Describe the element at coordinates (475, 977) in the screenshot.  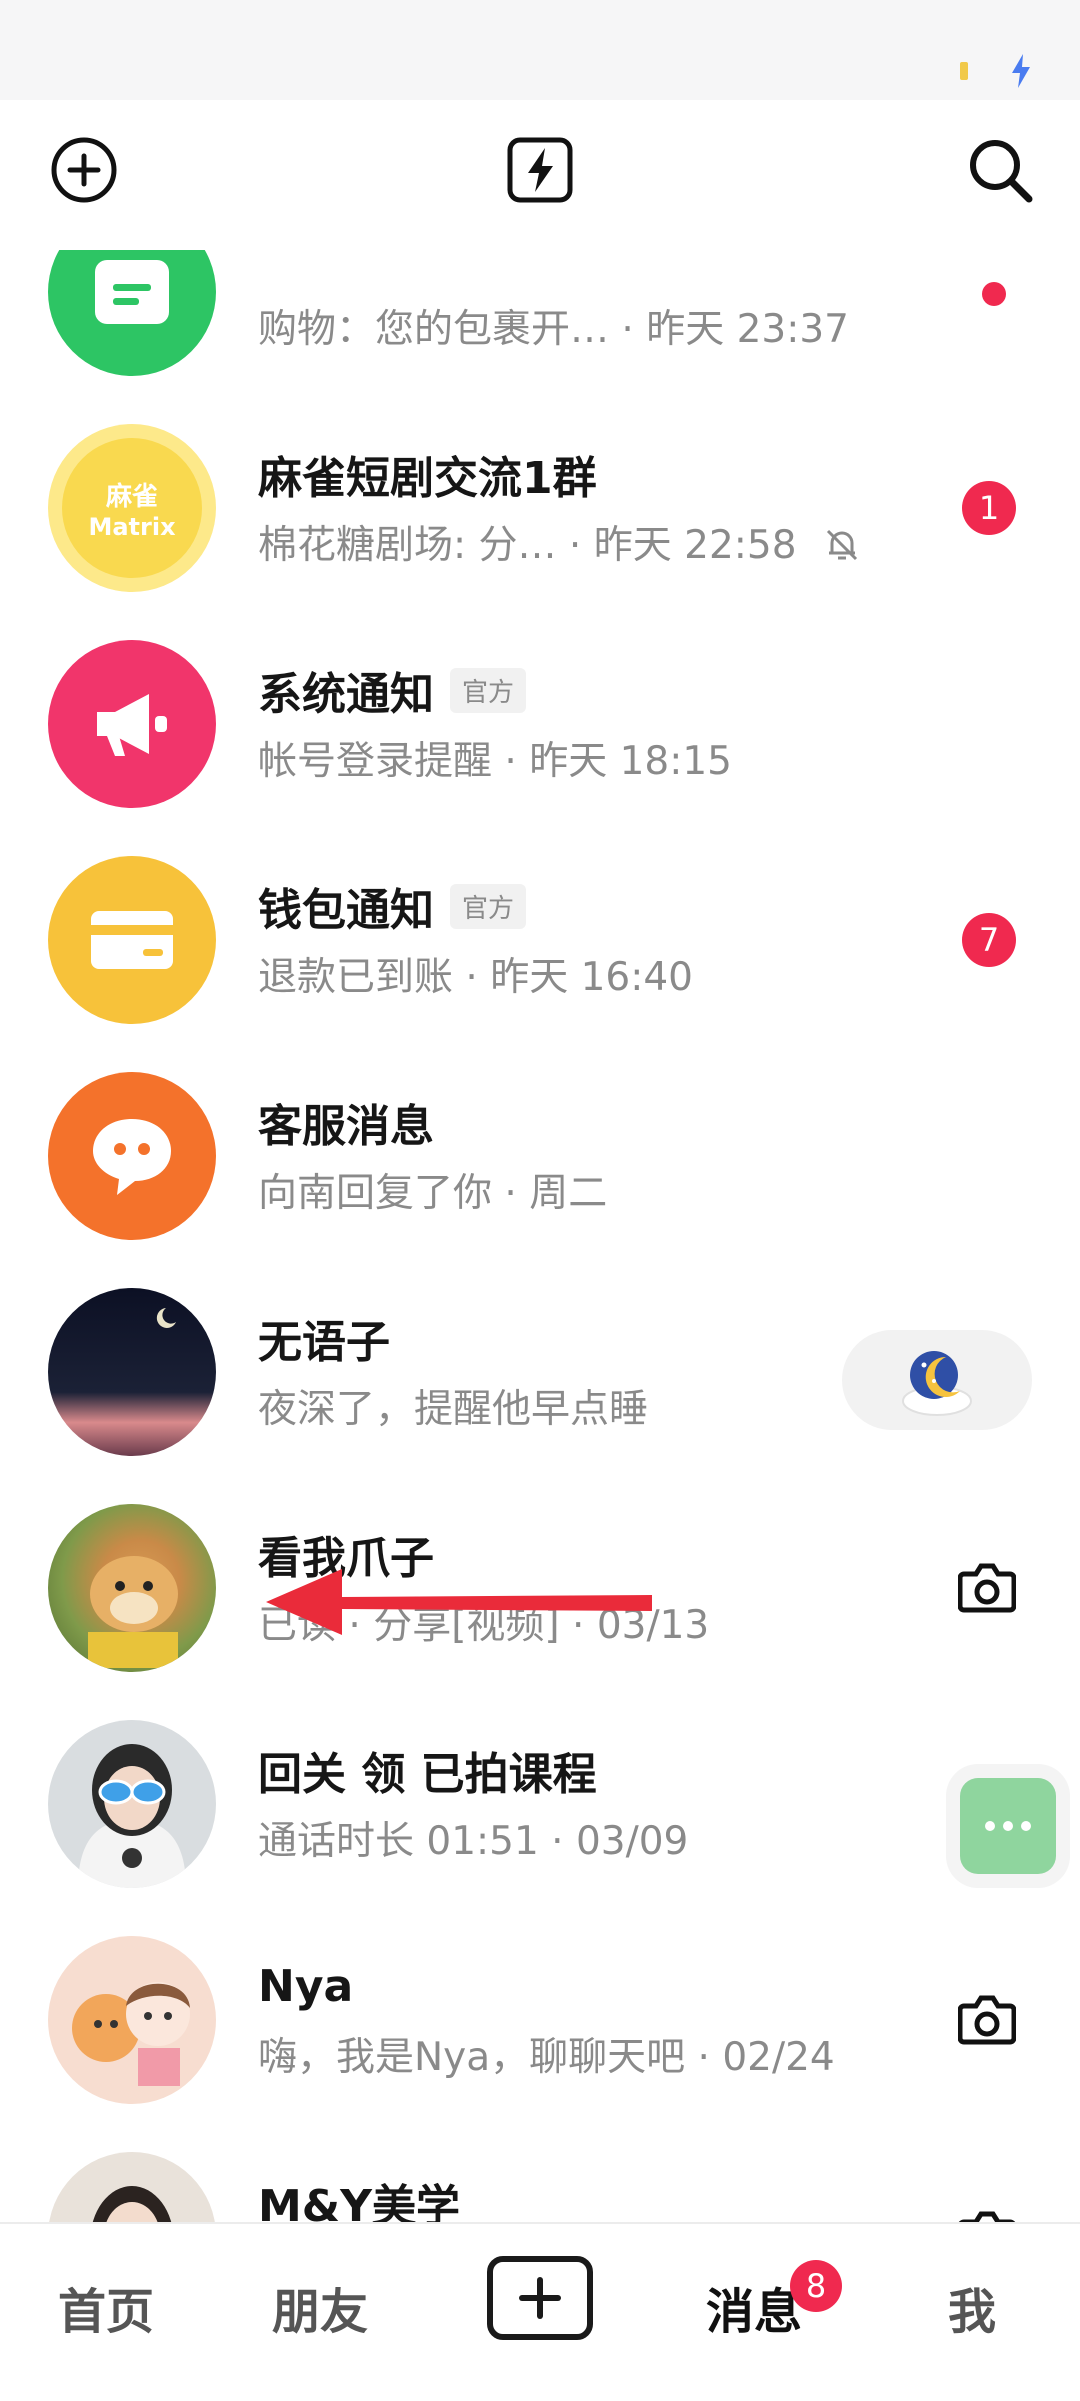
I see `conversation-preview: 退款已到账 · 昨天 16:40` at that location.